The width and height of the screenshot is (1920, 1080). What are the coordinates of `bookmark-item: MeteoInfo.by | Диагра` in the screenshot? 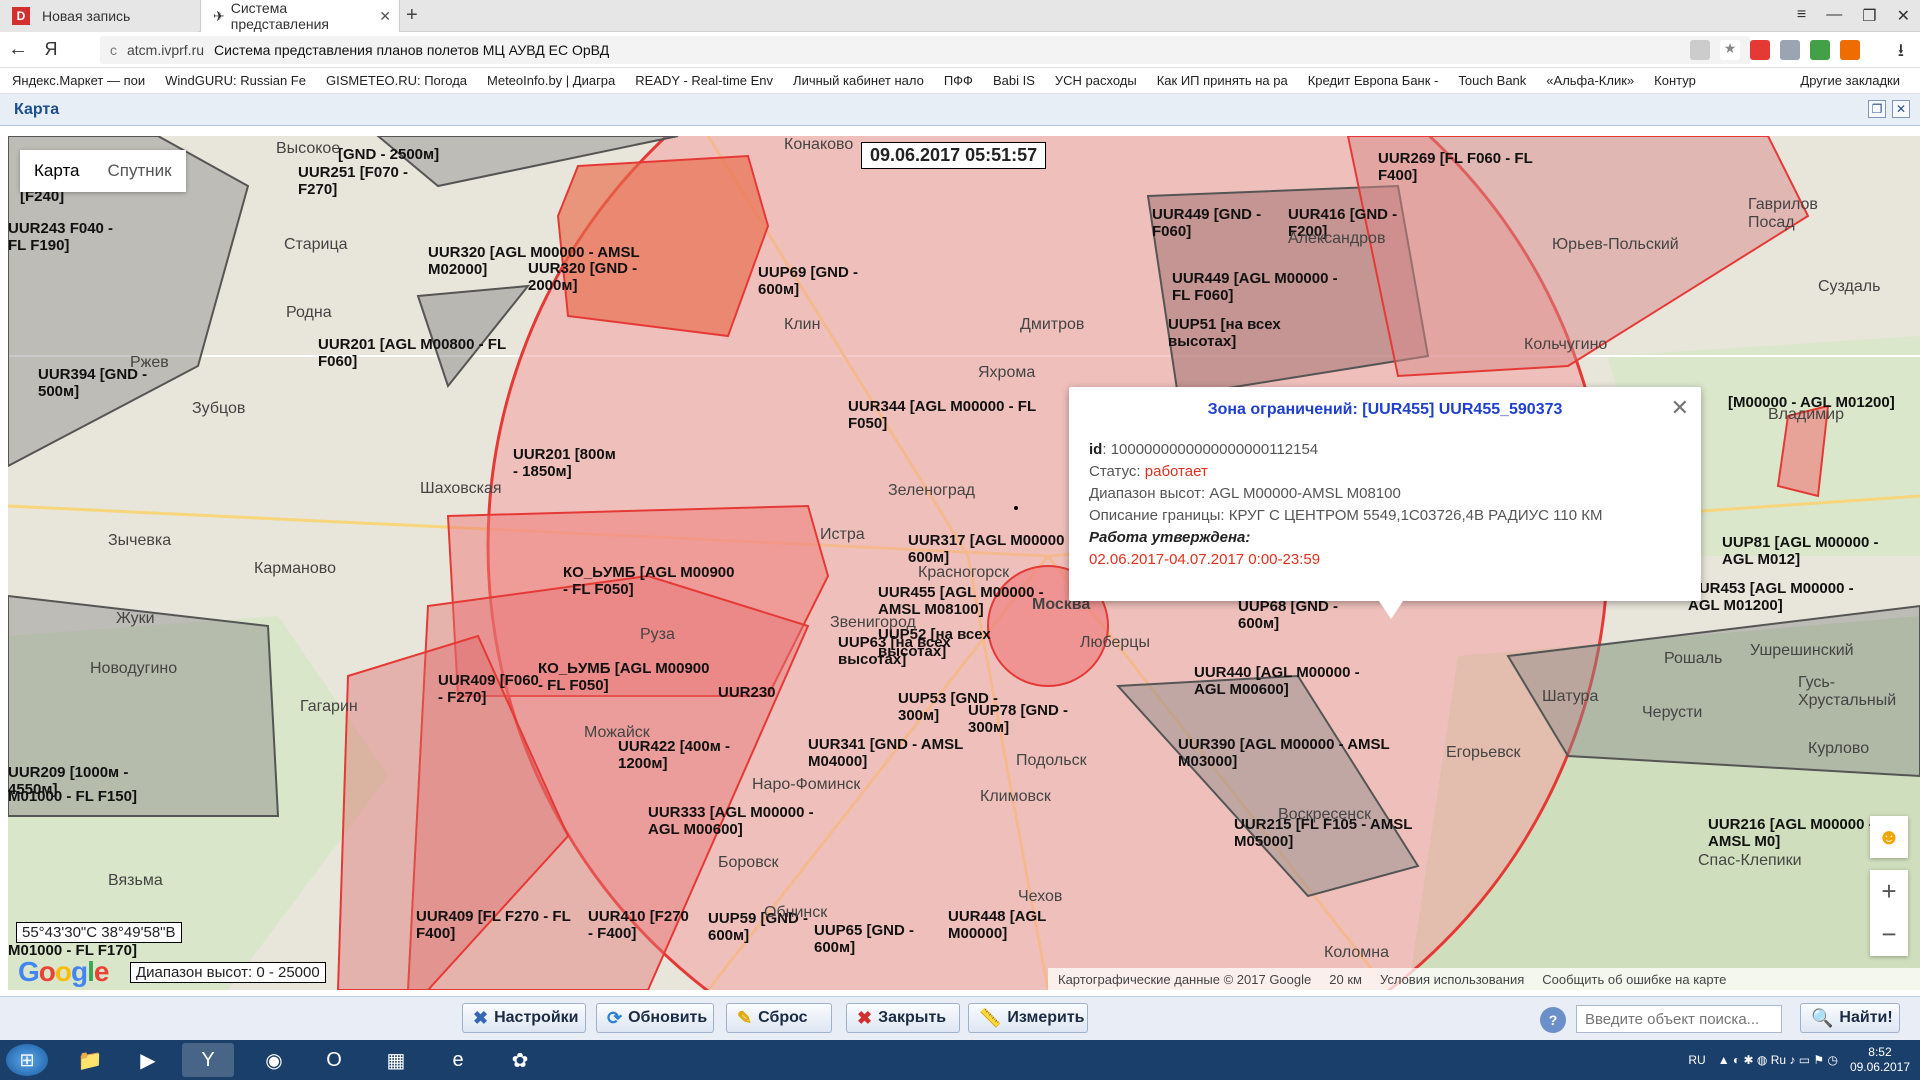 It's located at (551, 80).